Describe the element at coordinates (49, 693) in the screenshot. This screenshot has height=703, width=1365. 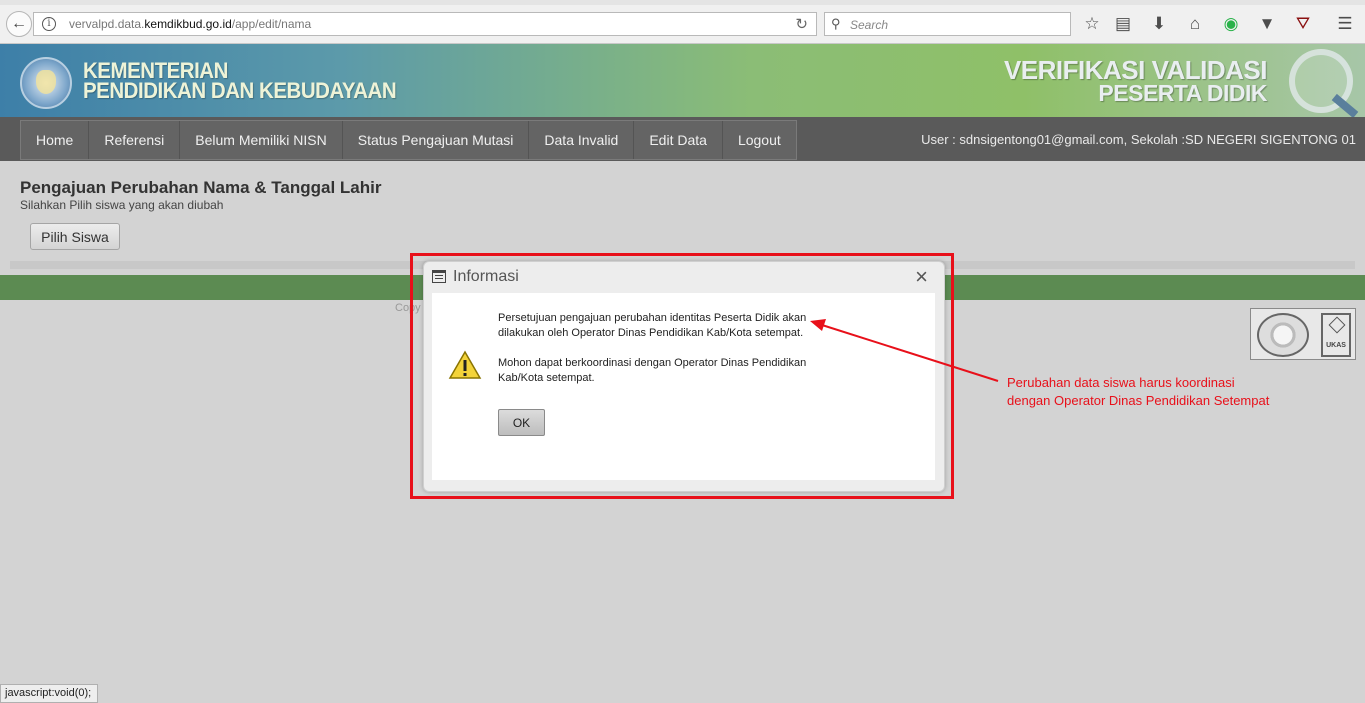
I see `browser-statusbar: javascript:void(0);` at that location.